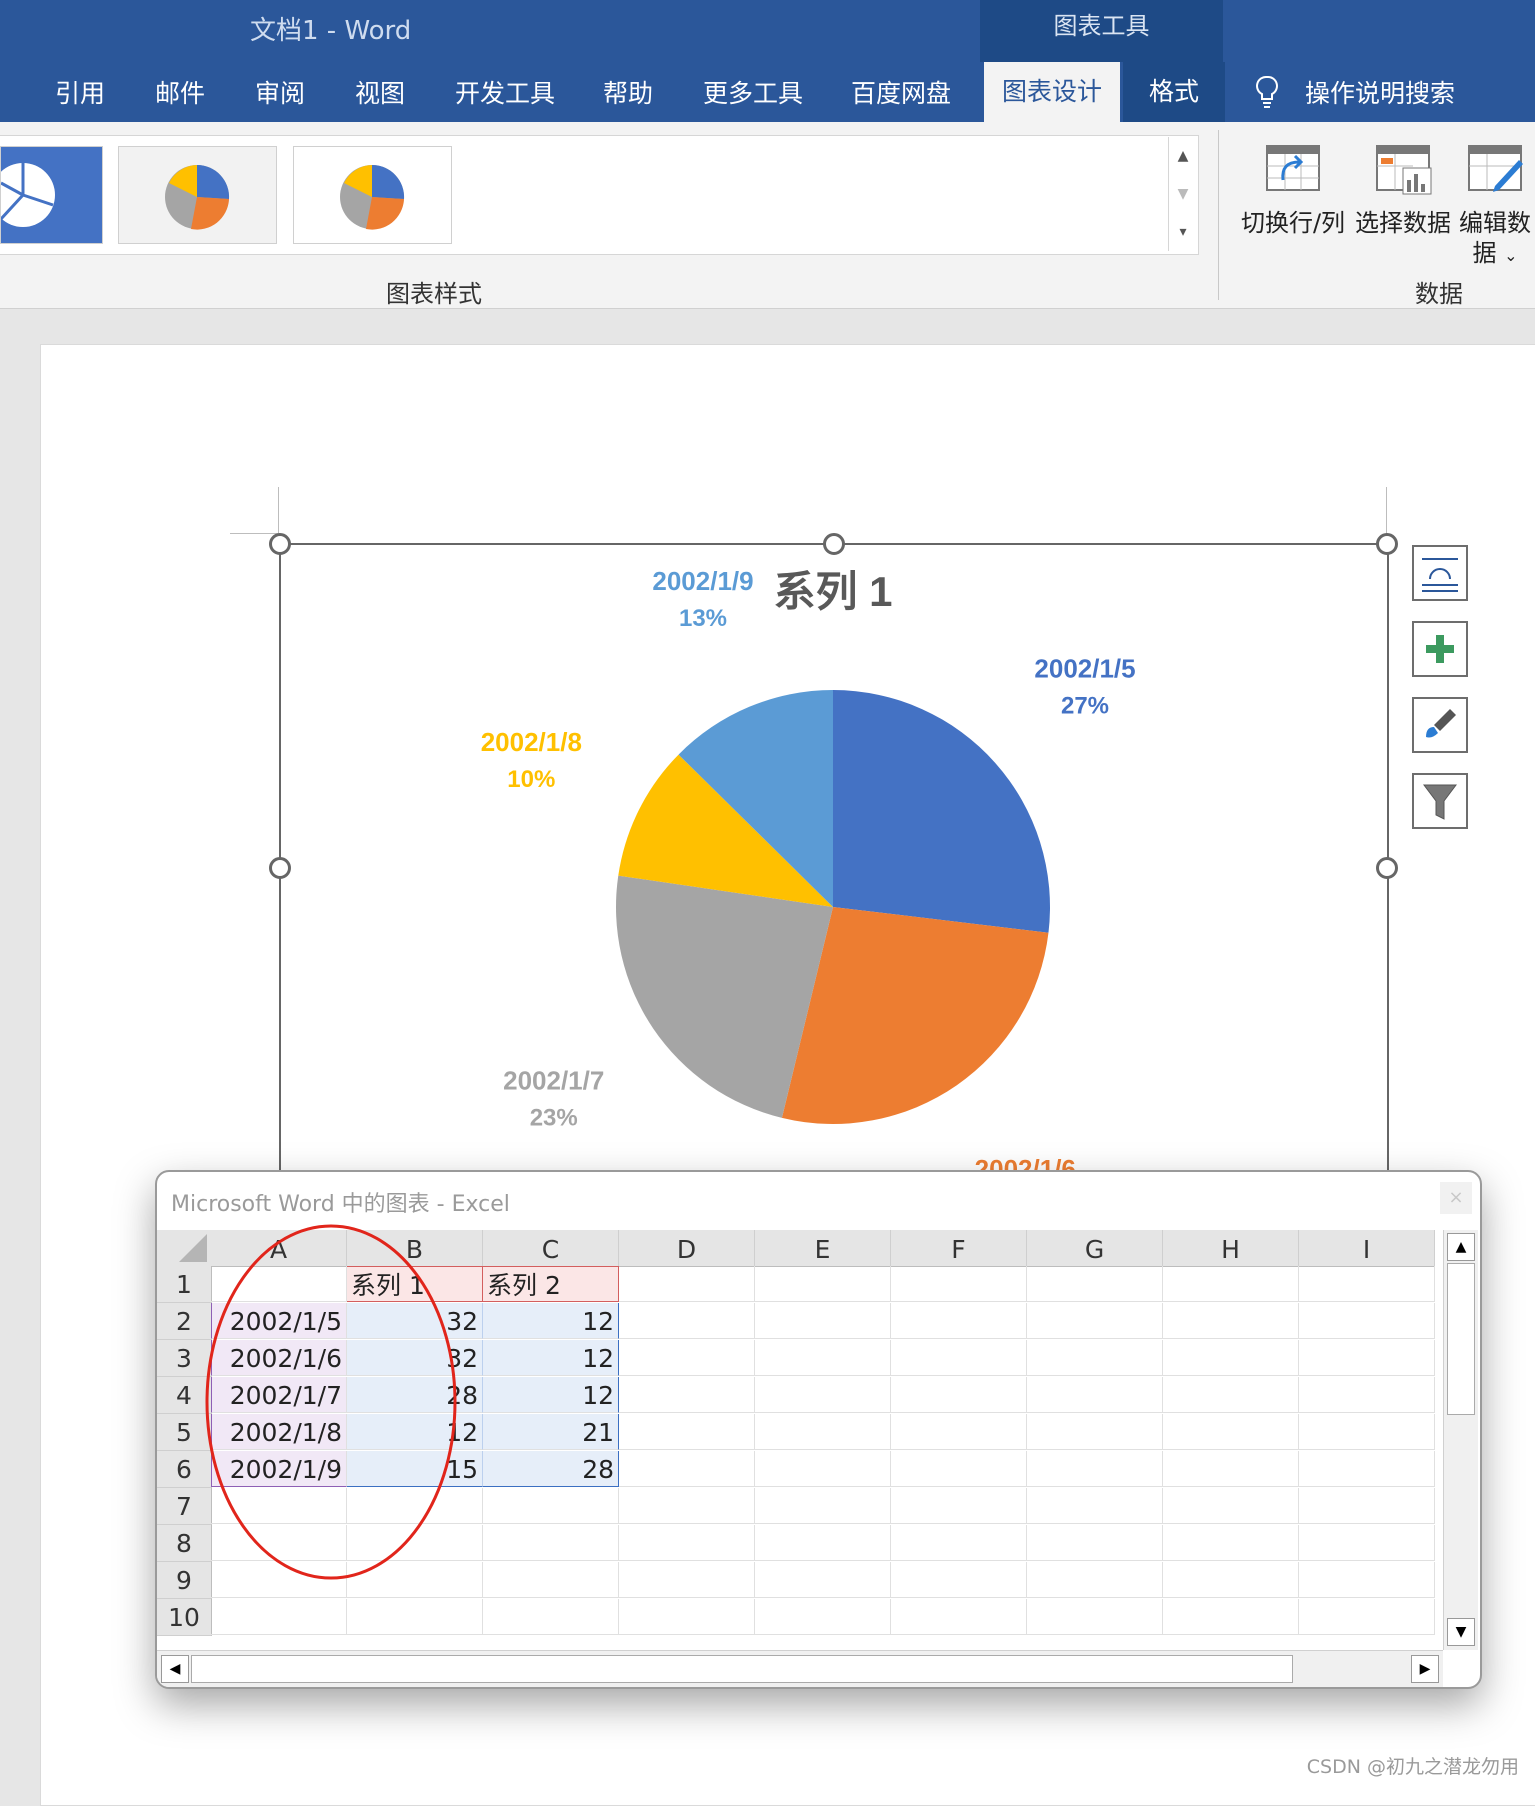 The width and height of the screenshot is (1535, 1806). Describe the element at coordinates (175, 1669) in the screenshot. I see `scroll-left-icon: ◀` at that location.